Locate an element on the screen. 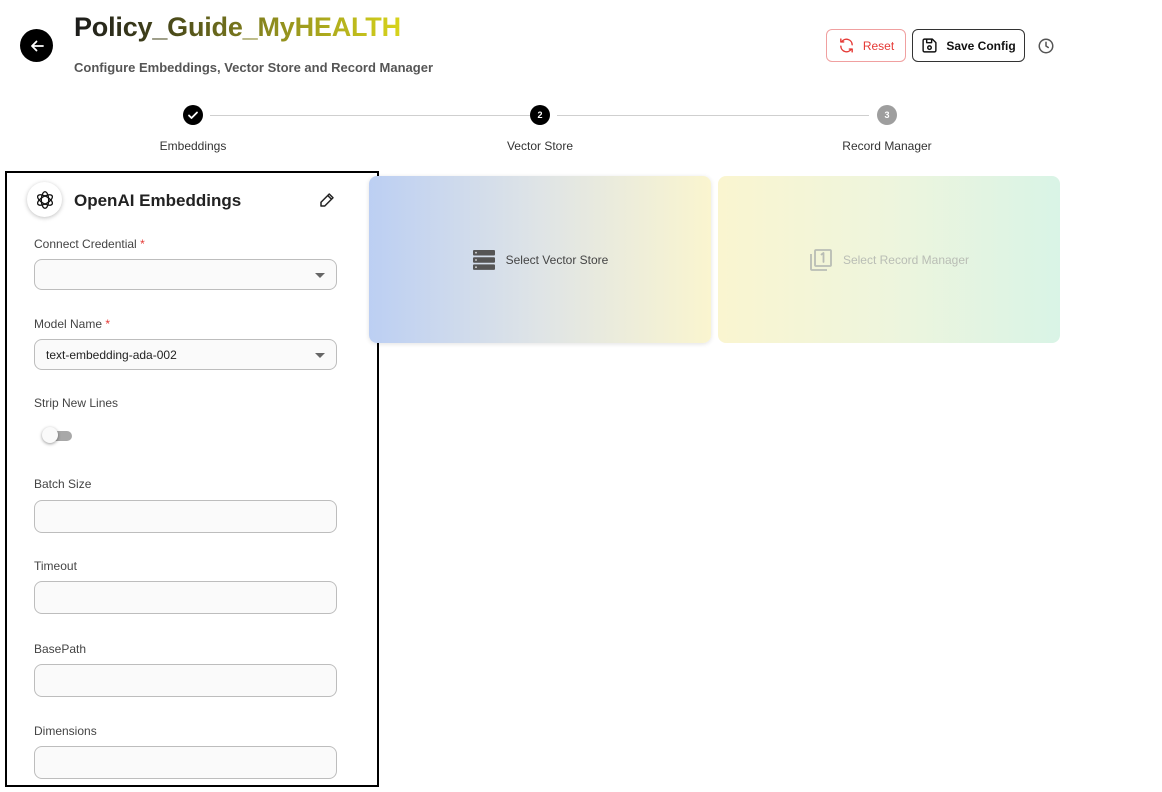 The image size is (1162, 792). step-2-label: Vector Store is located at coordinates (540, 146).